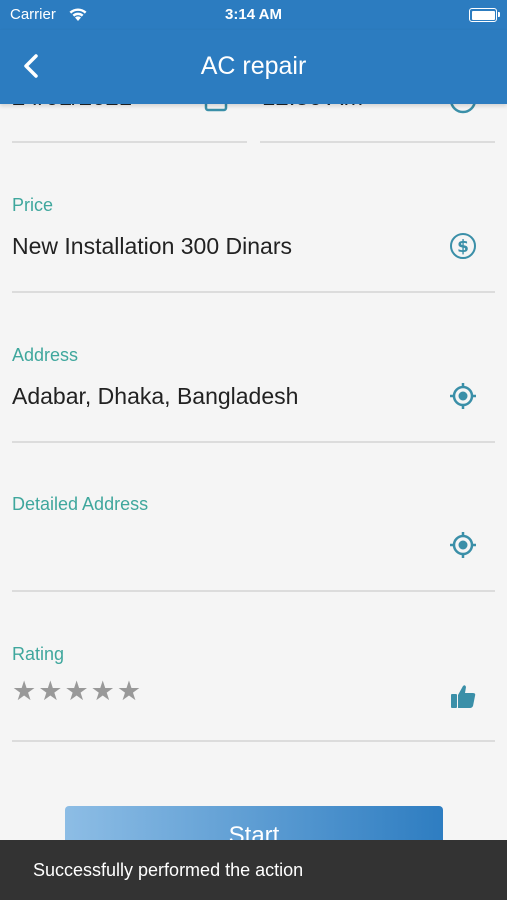  Describe the element at coordinates (38, 654) in the screenshot. I see `rating-label: Rating` at that location.